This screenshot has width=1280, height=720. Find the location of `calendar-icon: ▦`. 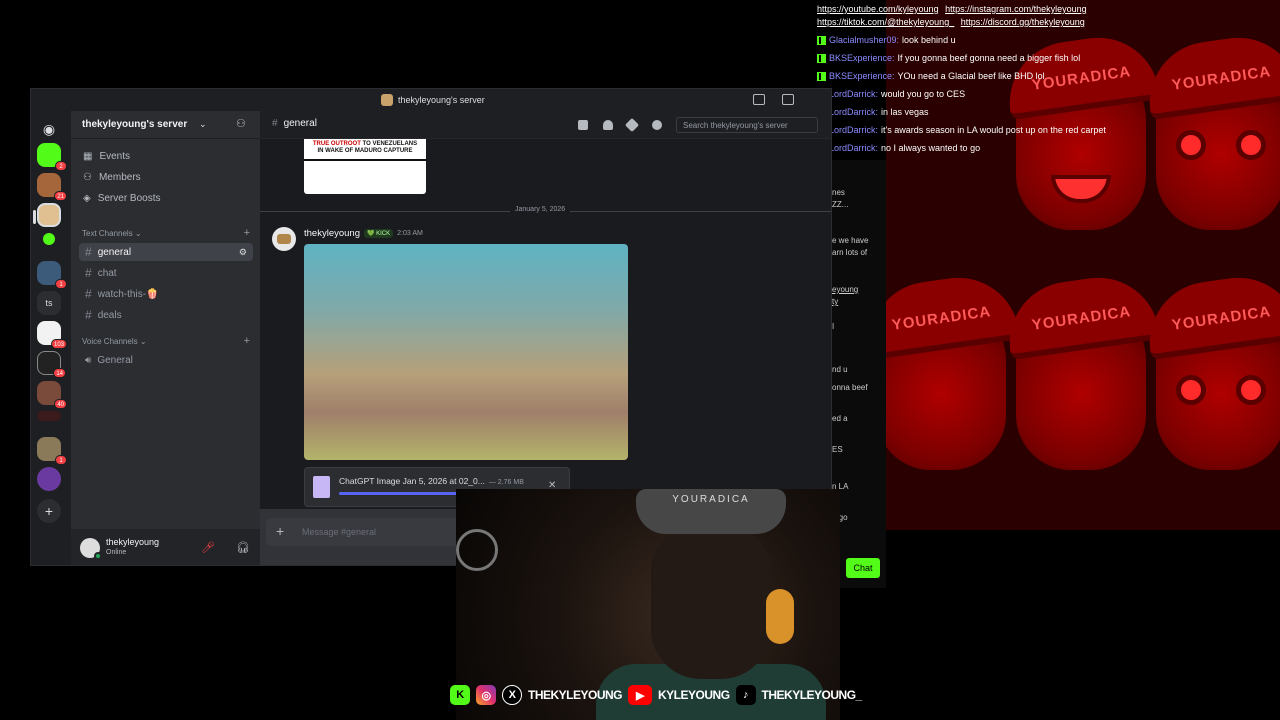

calendar-icon: ▦ is located at coordinates (88, 156).